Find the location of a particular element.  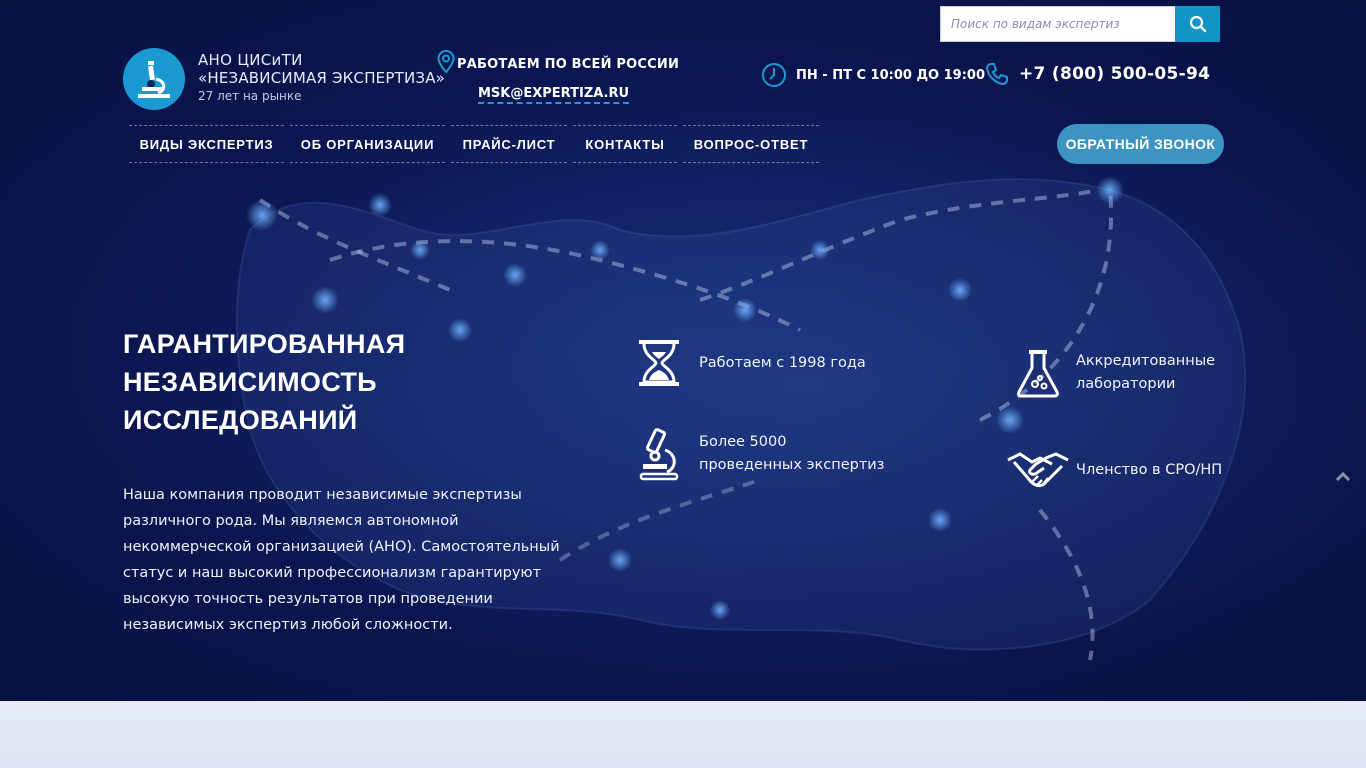

nav-item-contacts: КОНТАКТЫ is located at coordinates (625, 144).